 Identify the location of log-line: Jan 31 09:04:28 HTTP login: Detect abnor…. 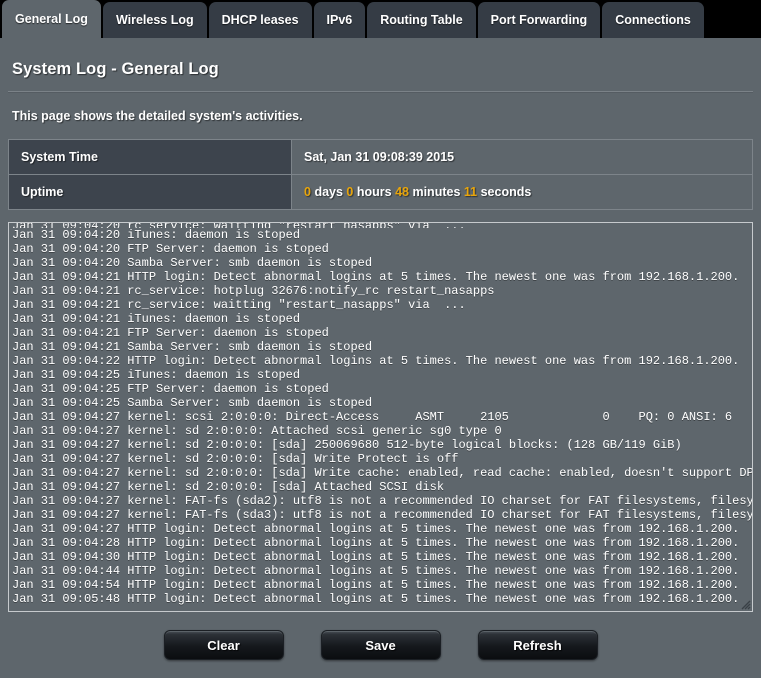
(376, 543).